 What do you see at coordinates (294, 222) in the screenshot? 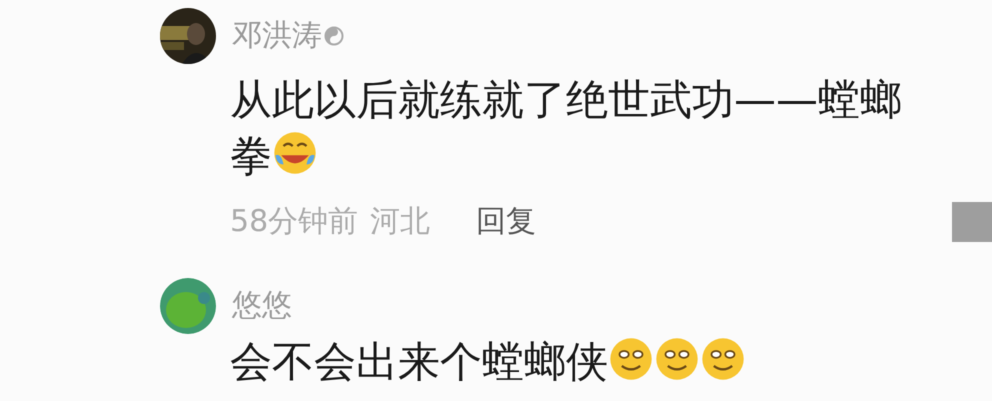
I see `comment-time: 58分钟前` at bounding box center [294, 222].